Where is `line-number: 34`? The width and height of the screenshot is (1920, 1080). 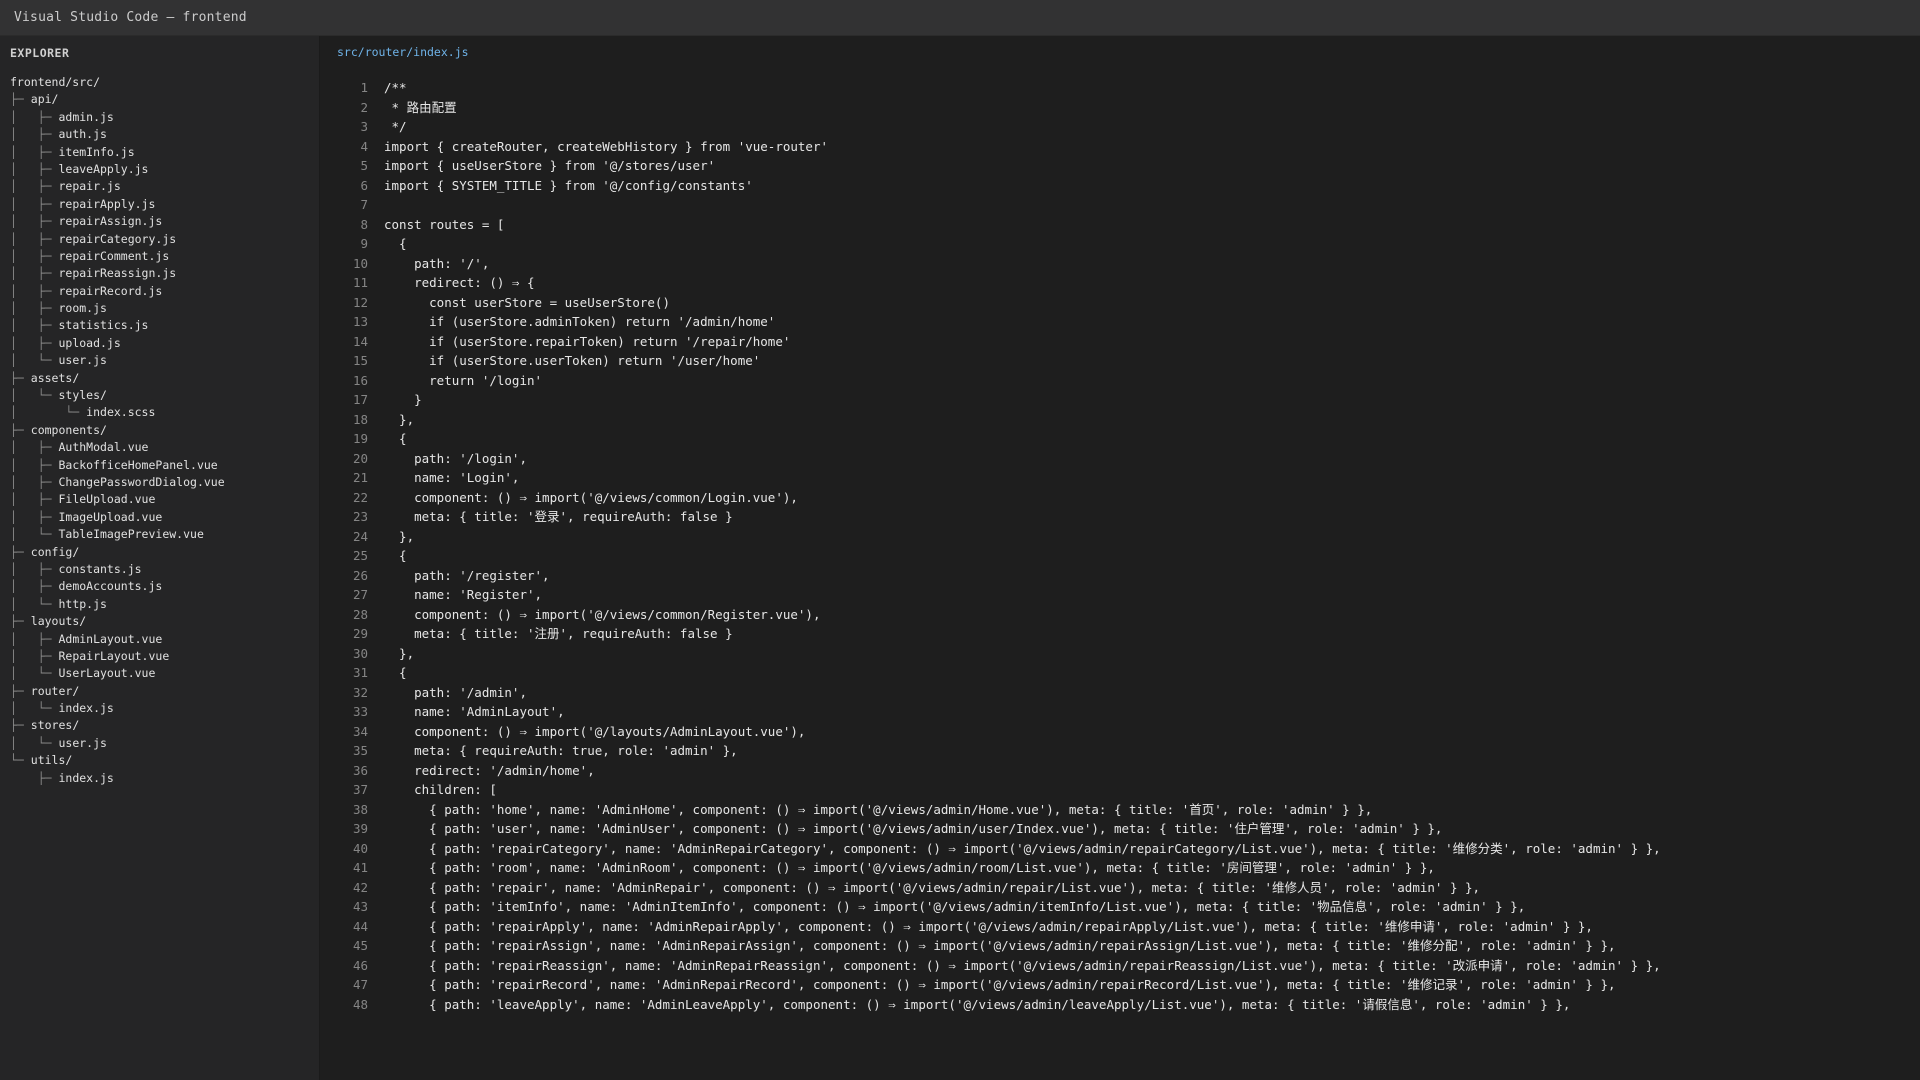 line-number: 34 is located at coordinates (360, 731).